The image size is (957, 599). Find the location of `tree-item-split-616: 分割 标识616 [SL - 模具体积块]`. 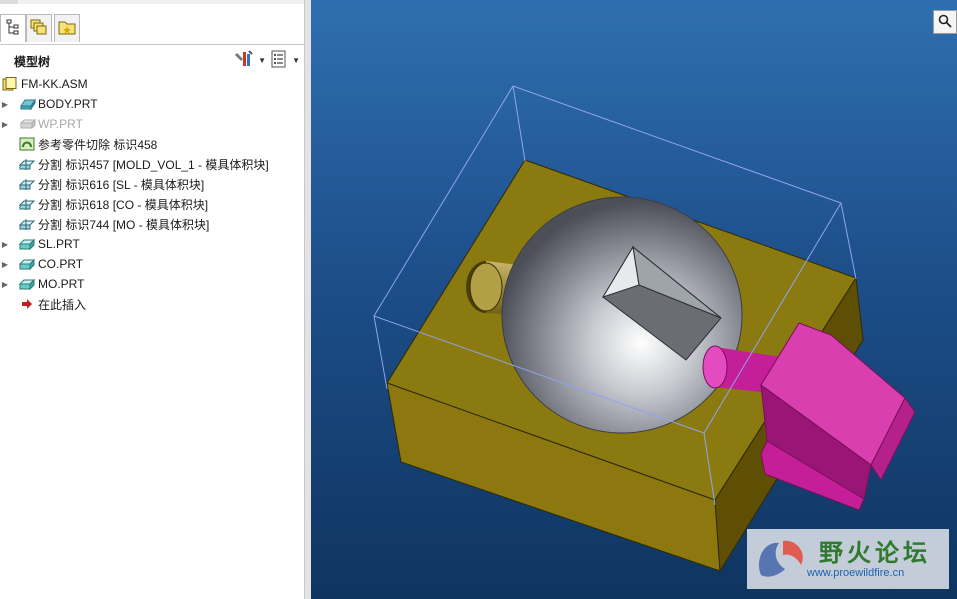

tree-item-split-616: 分割 标识616 [SL - 模具体积块] is located at coordinates (152, 184).